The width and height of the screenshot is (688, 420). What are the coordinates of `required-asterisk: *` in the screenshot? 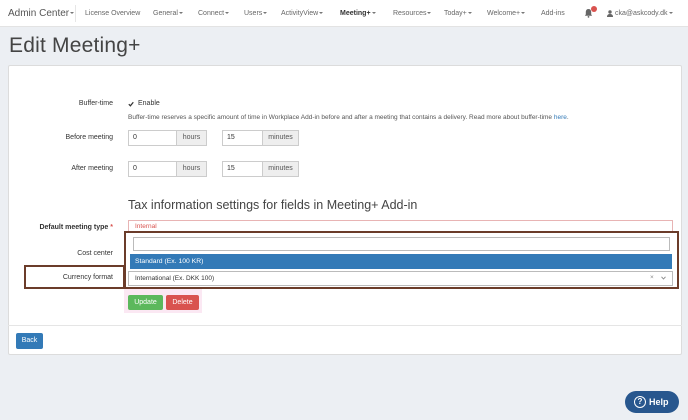 It's located at (111, 227).